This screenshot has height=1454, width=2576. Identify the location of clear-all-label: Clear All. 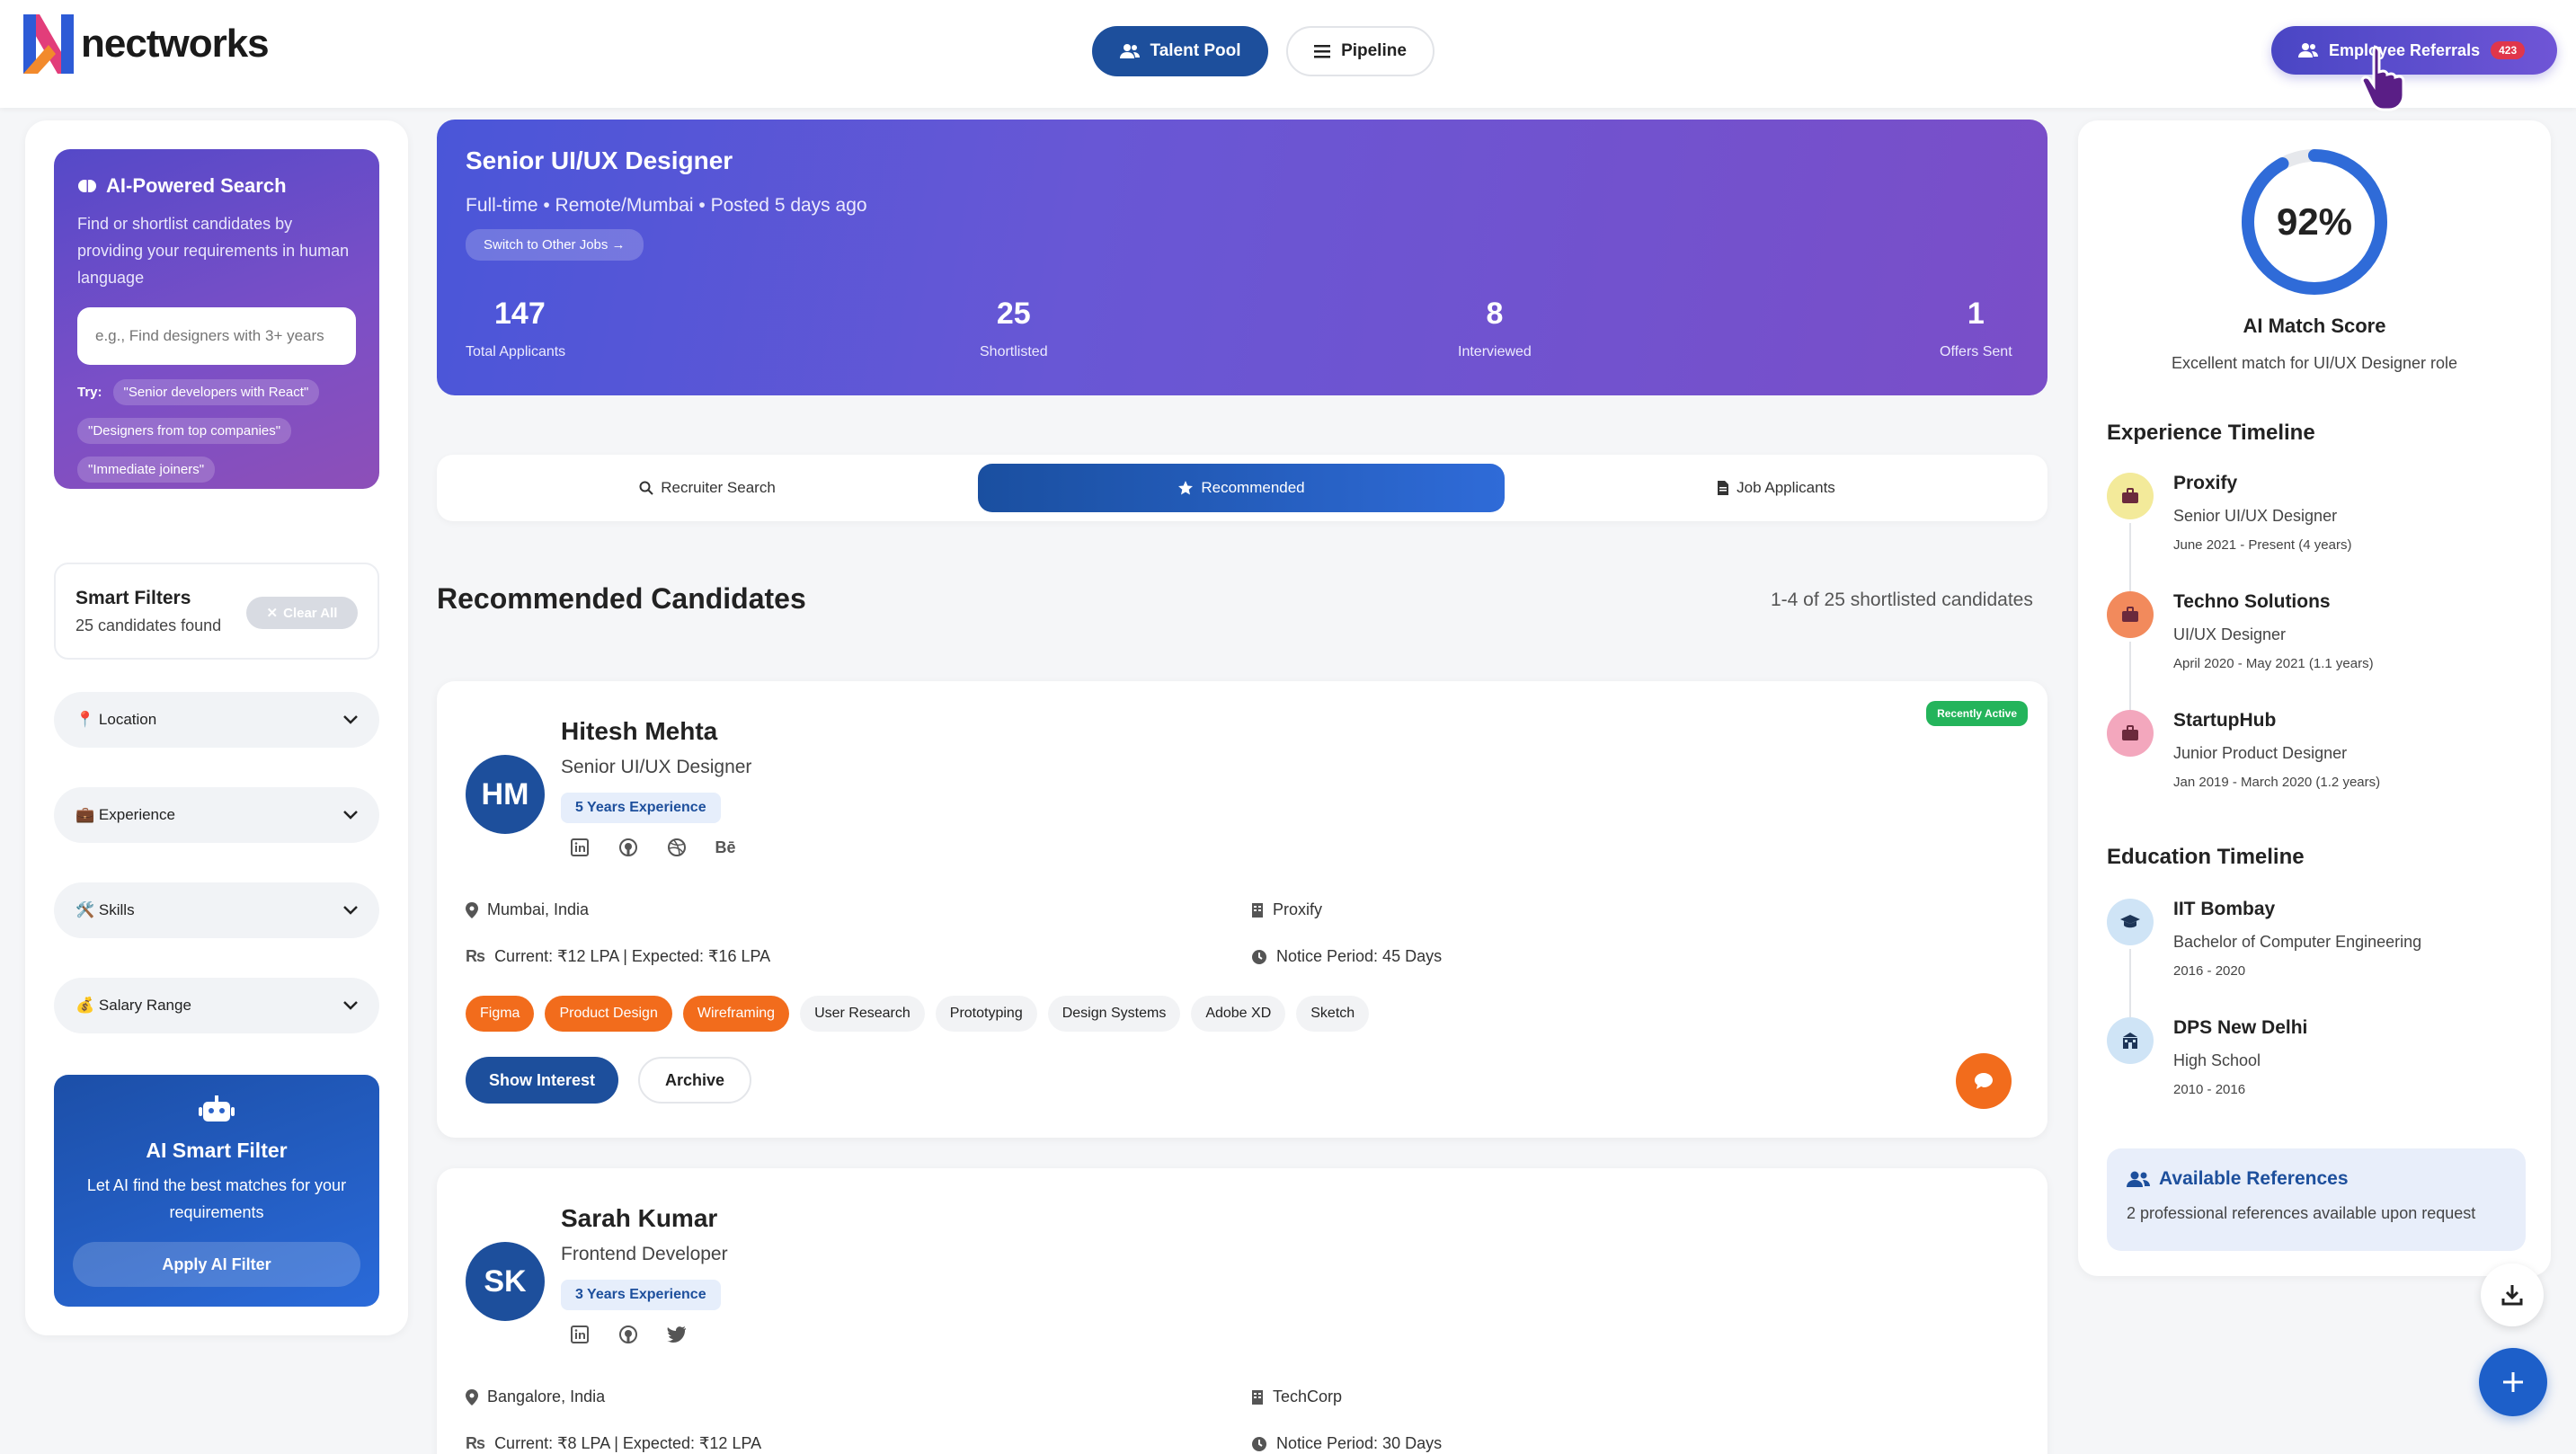
(310, 613).